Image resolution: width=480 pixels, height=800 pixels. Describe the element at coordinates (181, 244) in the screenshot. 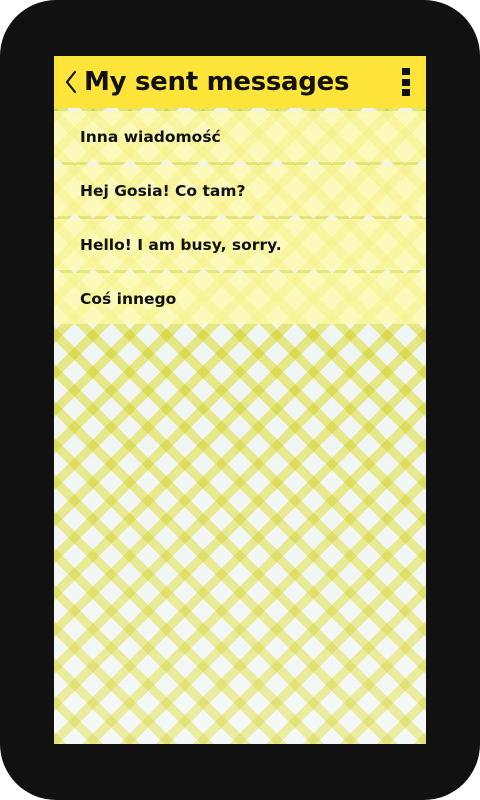

I see `message-text: Hello! I am busy, sorry.` at that location.